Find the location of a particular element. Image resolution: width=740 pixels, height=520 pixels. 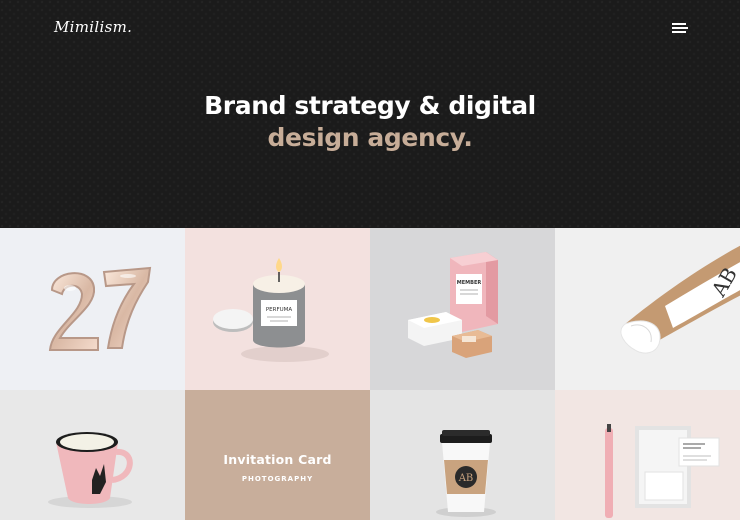

candle-image: PERFUMA is located at coordinates (271, 310).